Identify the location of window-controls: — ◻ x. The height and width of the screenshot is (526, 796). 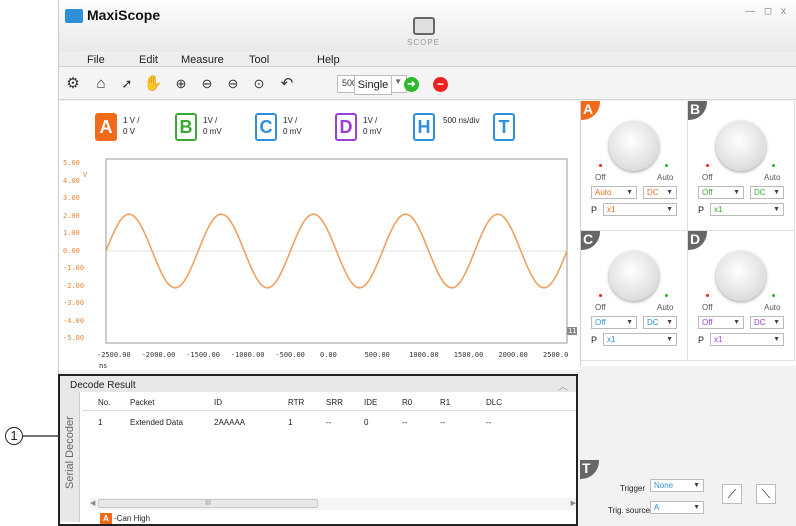
(767, 11).